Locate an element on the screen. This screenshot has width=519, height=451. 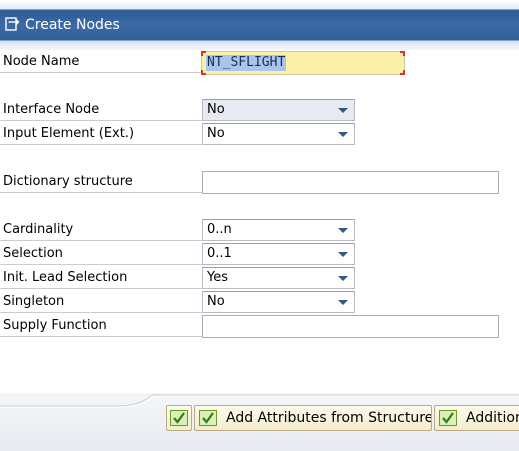
init-lead-selection-label: Init. Lead Selection is located at coordinates (101, 278).